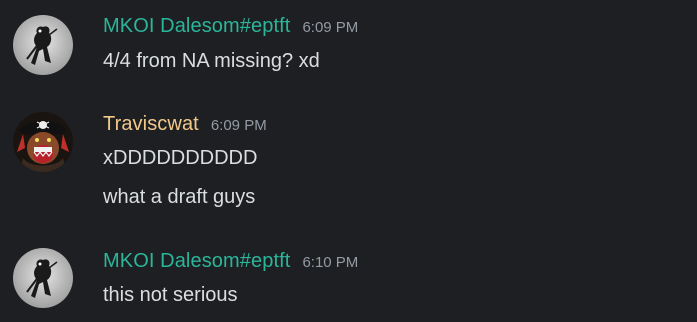 This screenshot has width=697, height=322. What do you see at coordinates (180, 158) in the screenshot?
I see `message-text: xDDDDDDDDDD` at bounding box center [180, 158].